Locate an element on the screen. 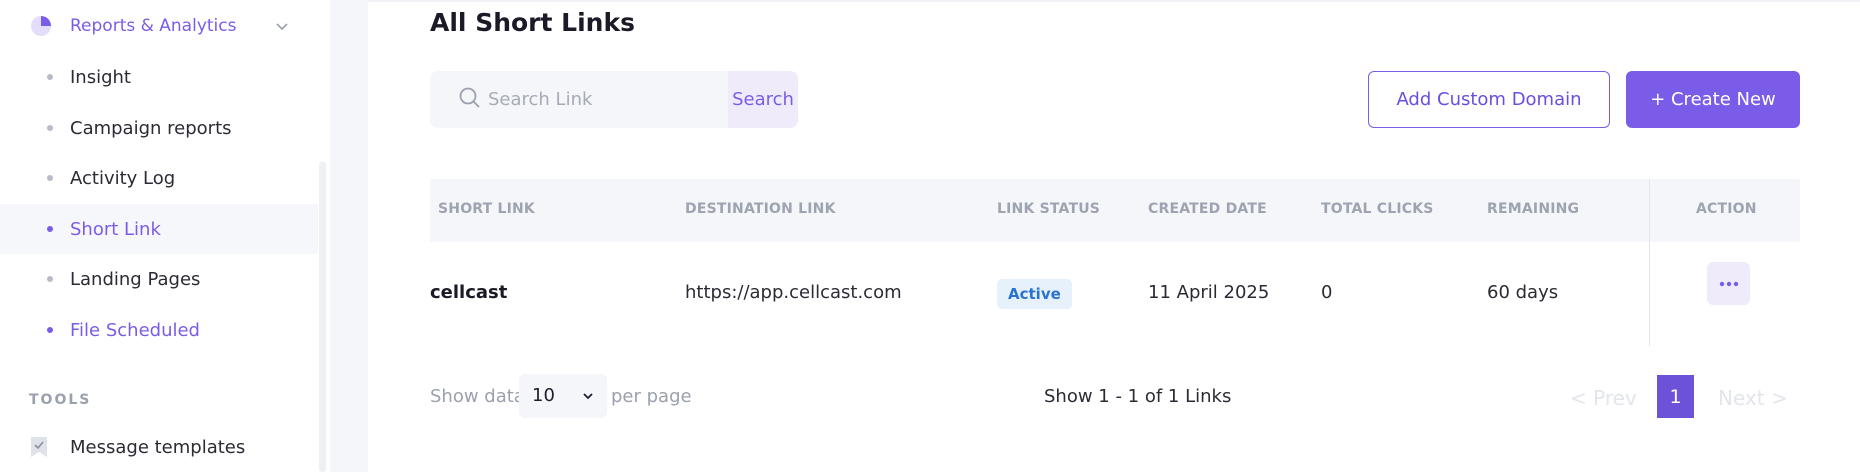  sidebar-item-label: Insight is located at coordinates (100, 77).